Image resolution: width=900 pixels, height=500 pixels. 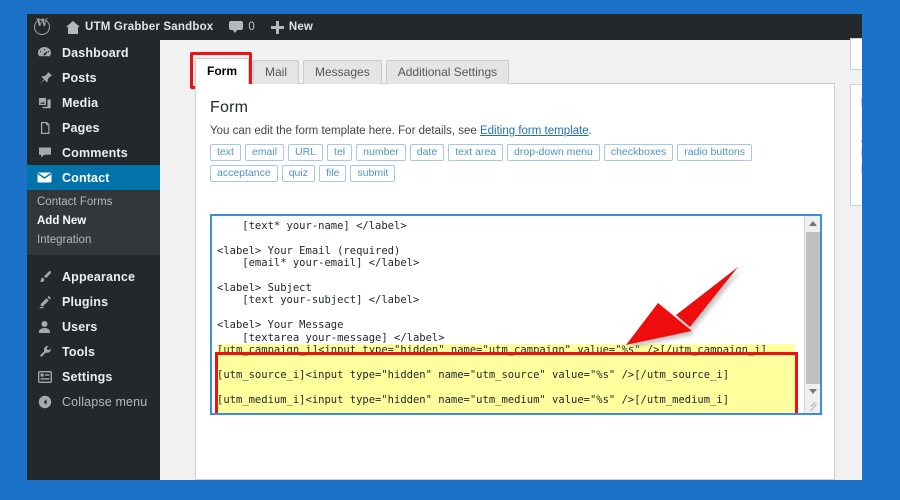 What do you see at coordinates (79, 351) in the screenshot?
I see `sidebar-item-label: Tools` at bounding box center [79, 351].